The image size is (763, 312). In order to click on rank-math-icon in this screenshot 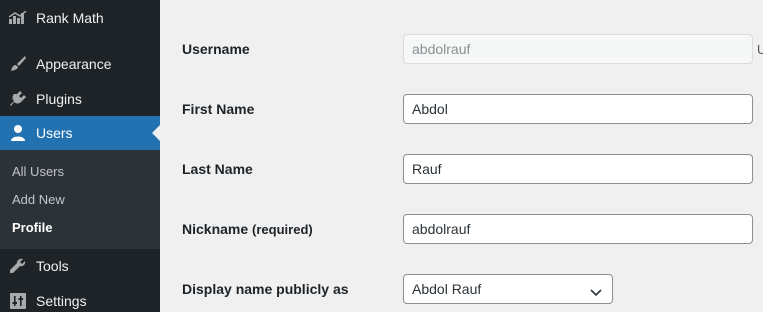, I will do `click(18, 18)`.